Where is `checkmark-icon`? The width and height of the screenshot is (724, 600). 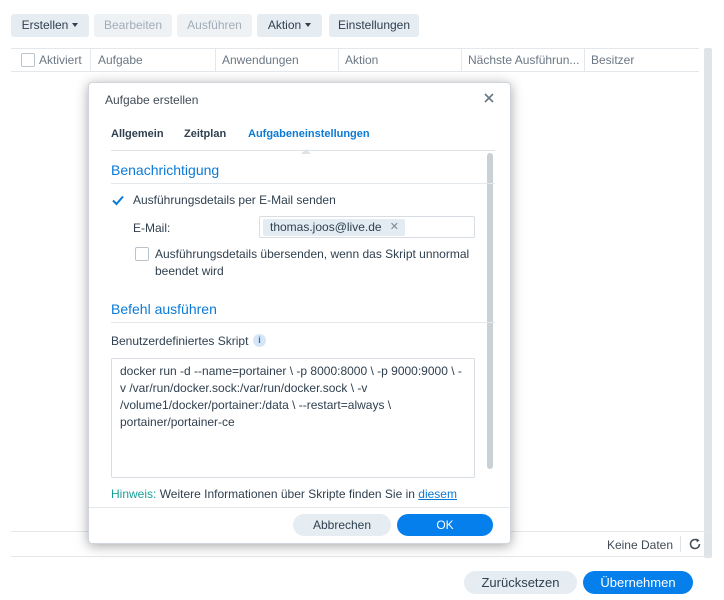
checkmark-icon is located at coordinates (118, 200).